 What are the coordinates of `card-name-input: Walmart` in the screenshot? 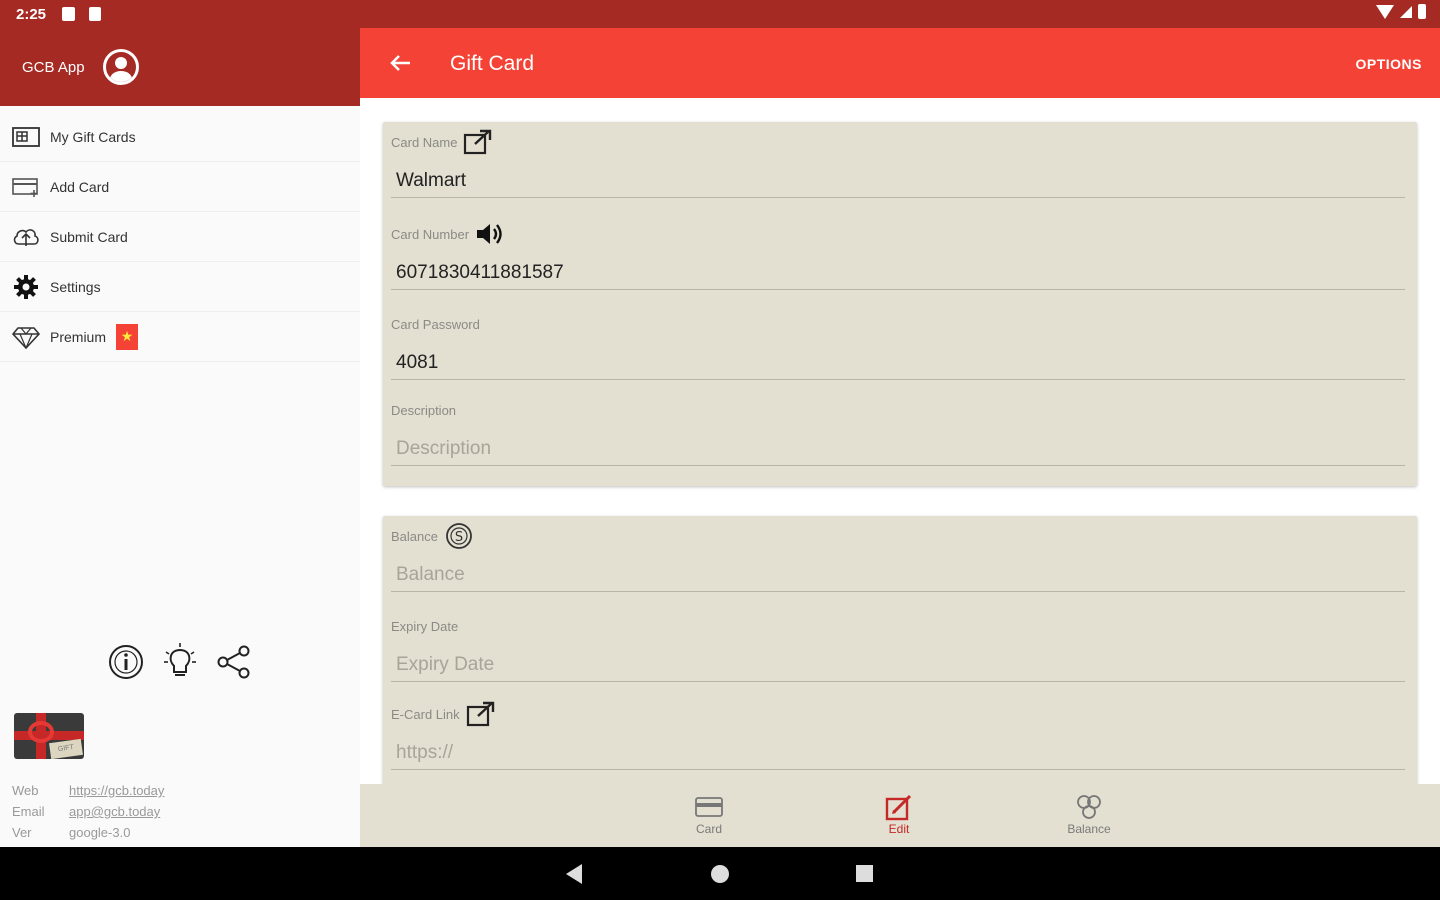 It's located at (898, 181).